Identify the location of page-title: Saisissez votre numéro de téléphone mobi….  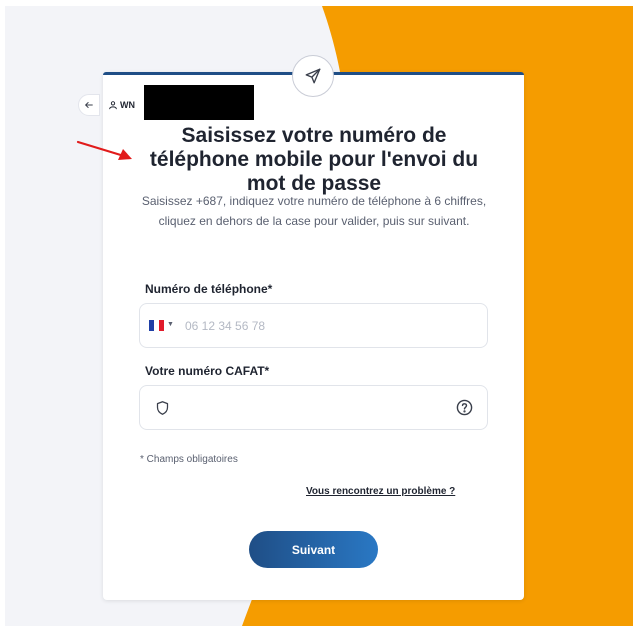
(314, 159).